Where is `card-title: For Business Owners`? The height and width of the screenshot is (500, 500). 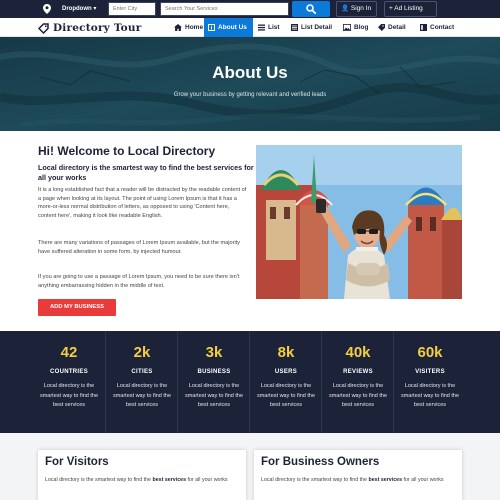 card-title: For Business Owners is located at coordinates (320, 462).